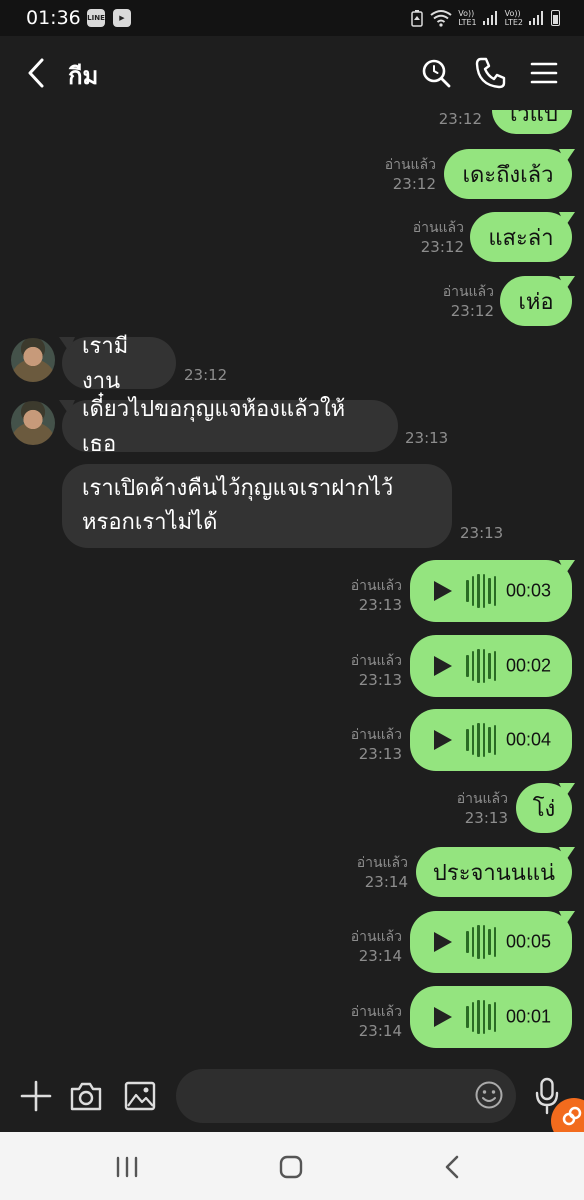 The image size is (584, 1200). I want to click on lte1-indicator: Vo)) LTE1, so click(467, 18).